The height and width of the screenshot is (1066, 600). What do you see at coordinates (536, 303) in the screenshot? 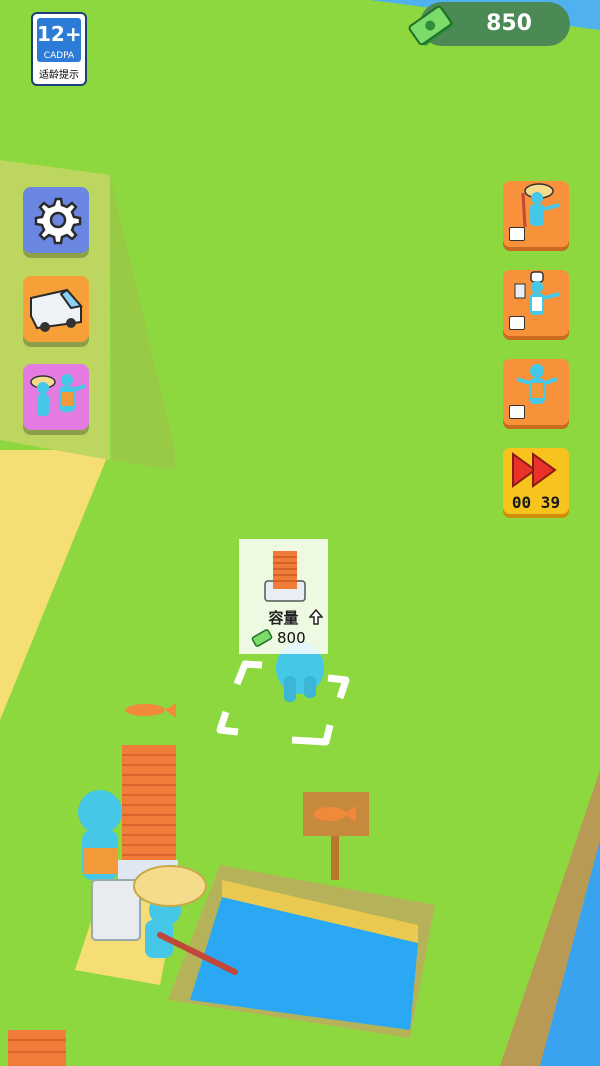
I see `hire-chef-button` at bounding box center [536, 303].